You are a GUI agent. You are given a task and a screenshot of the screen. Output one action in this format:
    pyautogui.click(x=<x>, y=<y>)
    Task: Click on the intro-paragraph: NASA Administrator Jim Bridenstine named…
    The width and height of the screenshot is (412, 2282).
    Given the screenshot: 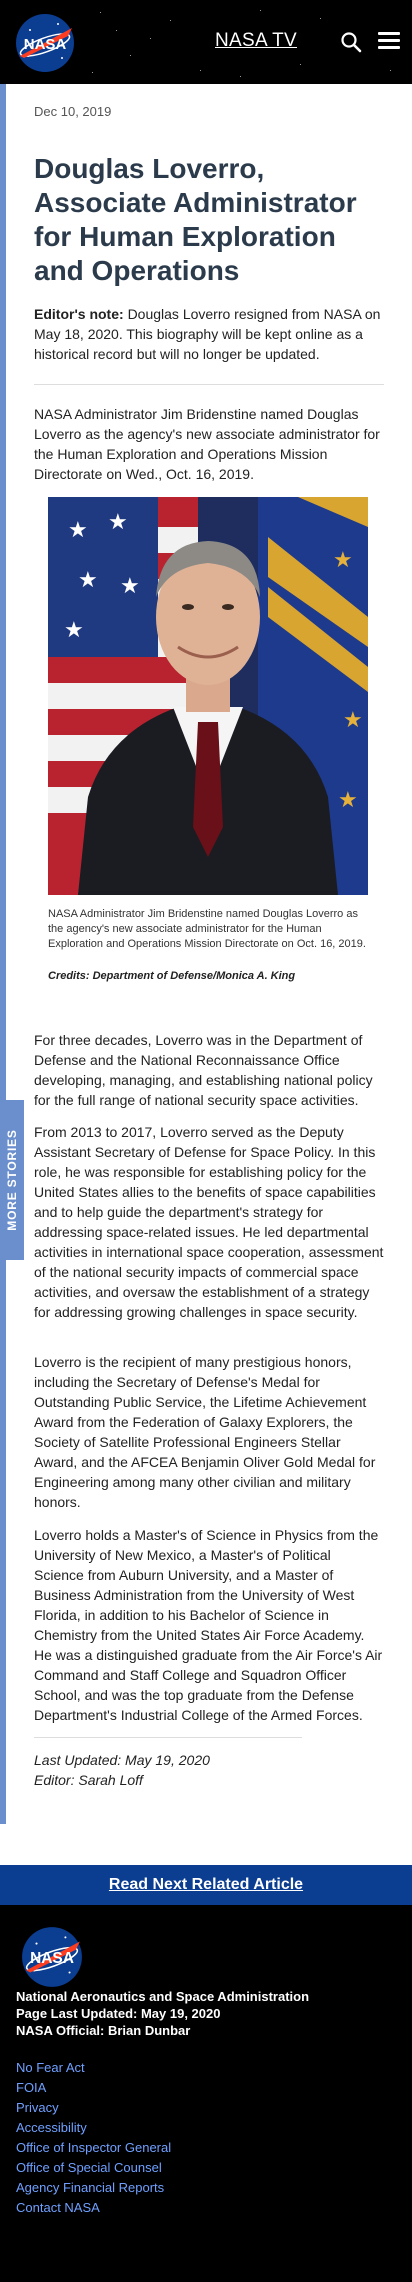 What is the action you would take?
    pyautogui.click(x=207, y=444)
    